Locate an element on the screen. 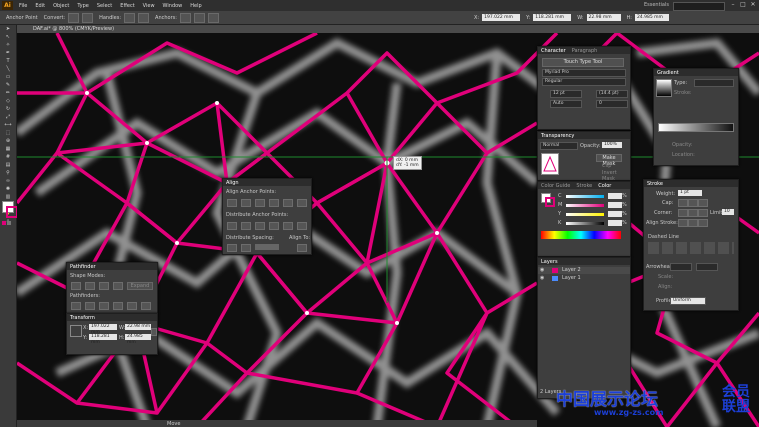 This screenshot has height=427, width=759. menu-file: File is located at coordinates (23, 6).